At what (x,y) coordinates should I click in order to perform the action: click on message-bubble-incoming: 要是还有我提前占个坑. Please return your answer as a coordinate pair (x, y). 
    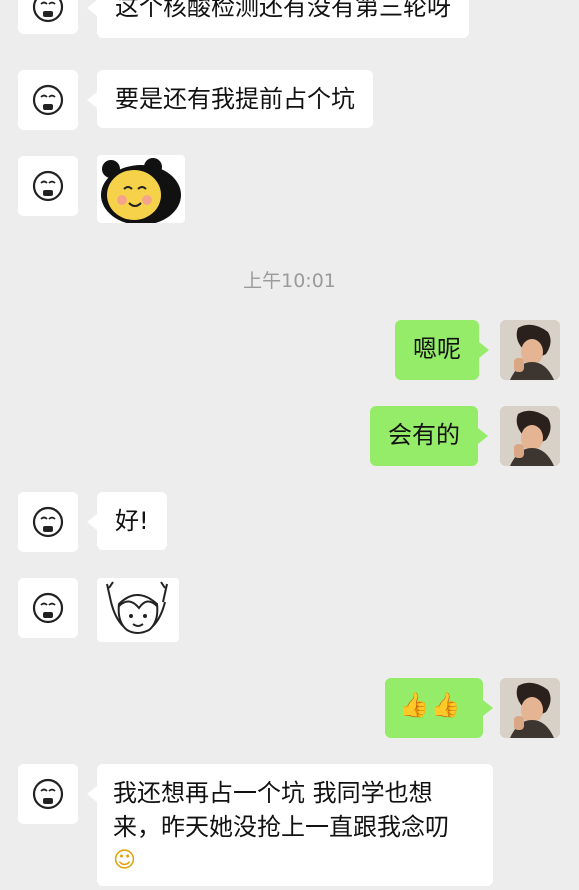
    Looking at the image, I should click on (230, 99).